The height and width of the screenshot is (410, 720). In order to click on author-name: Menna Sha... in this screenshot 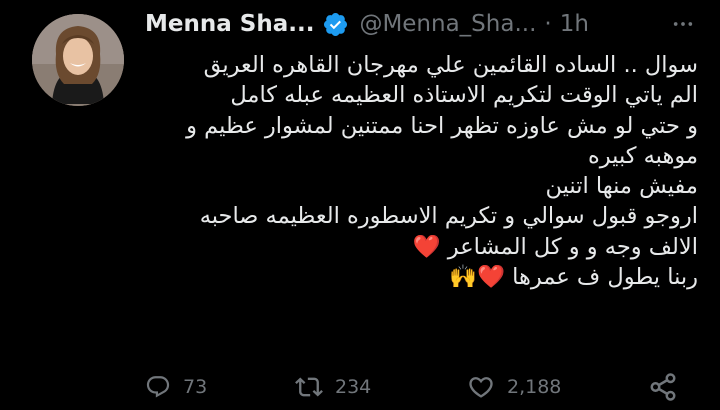, I will do `click(229, 24)`.